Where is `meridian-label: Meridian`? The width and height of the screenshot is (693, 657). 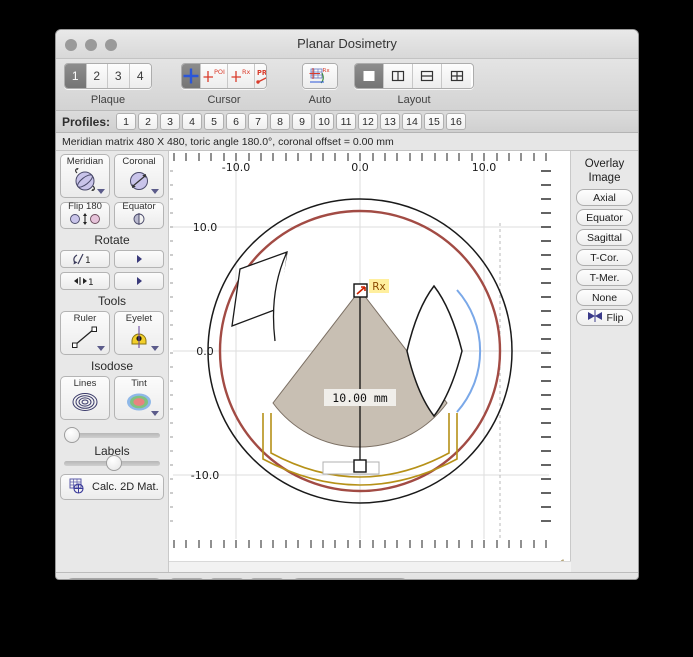
meridian-label: Meridian is located at coordinates (85, 161).